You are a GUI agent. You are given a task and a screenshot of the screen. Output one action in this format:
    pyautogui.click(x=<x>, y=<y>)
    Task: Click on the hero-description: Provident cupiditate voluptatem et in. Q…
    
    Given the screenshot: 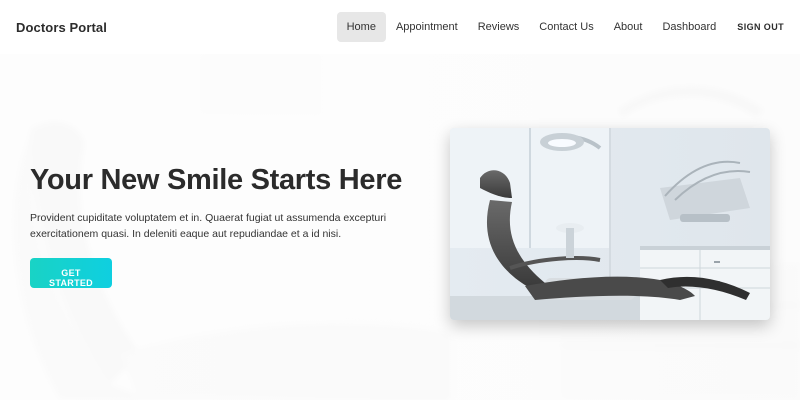 What is the action you would take?
    pyautogui.click(x=208, y=226)
    